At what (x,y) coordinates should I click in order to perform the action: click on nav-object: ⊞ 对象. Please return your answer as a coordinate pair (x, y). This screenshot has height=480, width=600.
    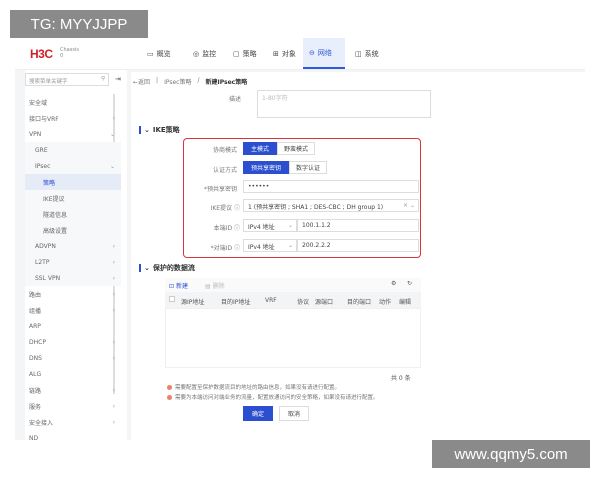
    Looking at the image, I should click on (284, 53).